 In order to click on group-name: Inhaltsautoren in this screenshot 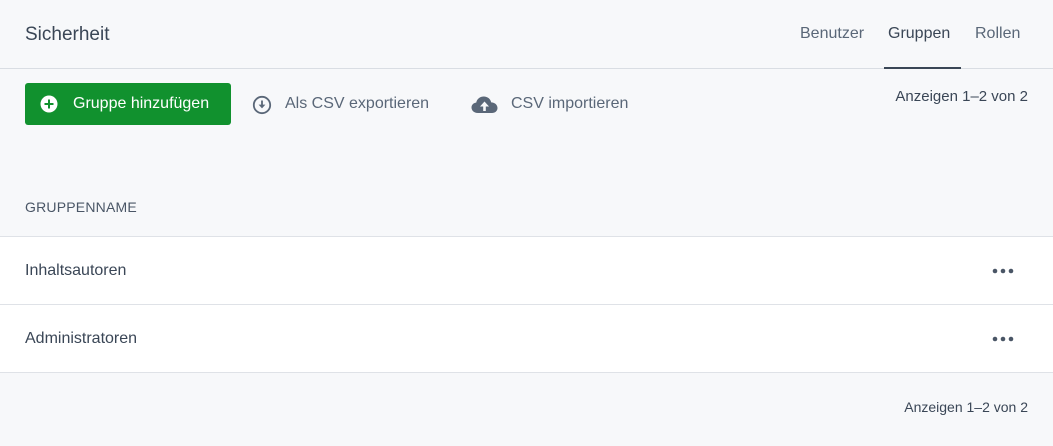, I will do `click(75, 271)`.